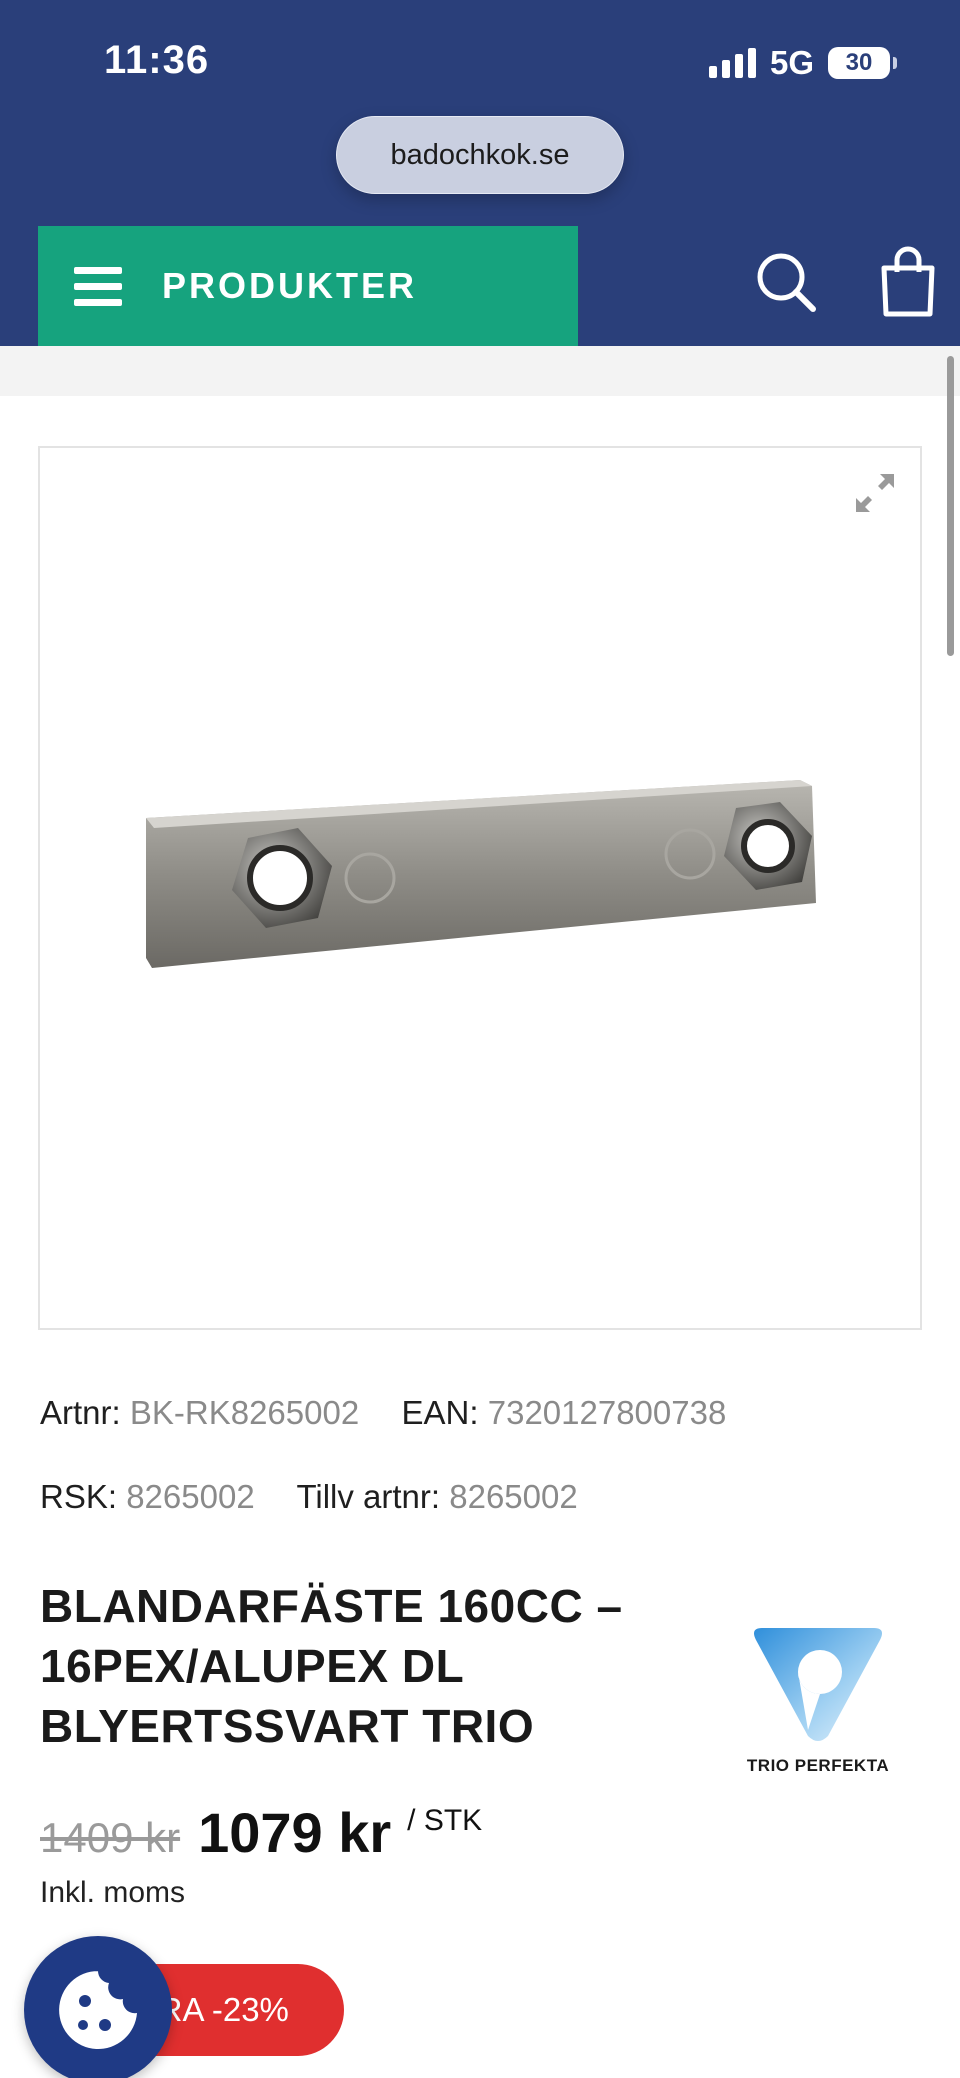 The image size is (960, 2078). Describe the element at coordinates (79, 1496) in the screenshot. I see `rsk-label: RSK:` at that location.